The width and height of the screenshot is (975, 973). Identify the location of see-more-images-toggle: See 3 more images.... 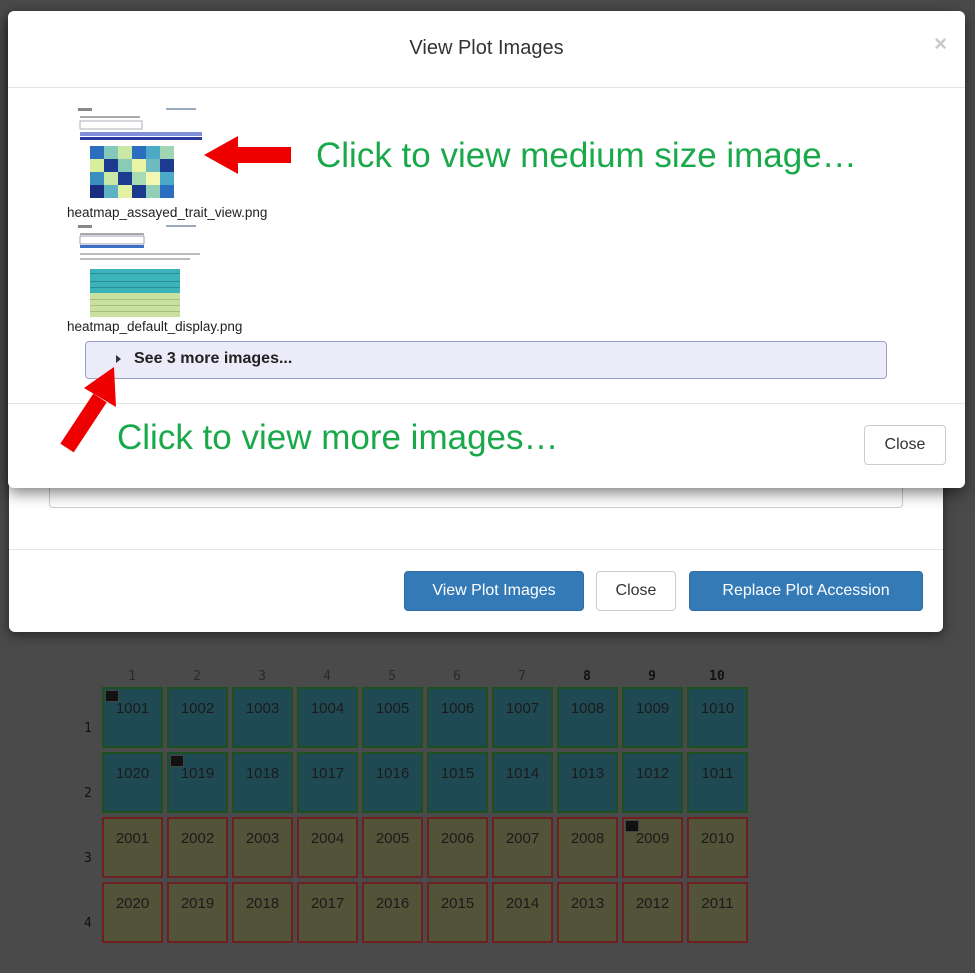
(486, 360).